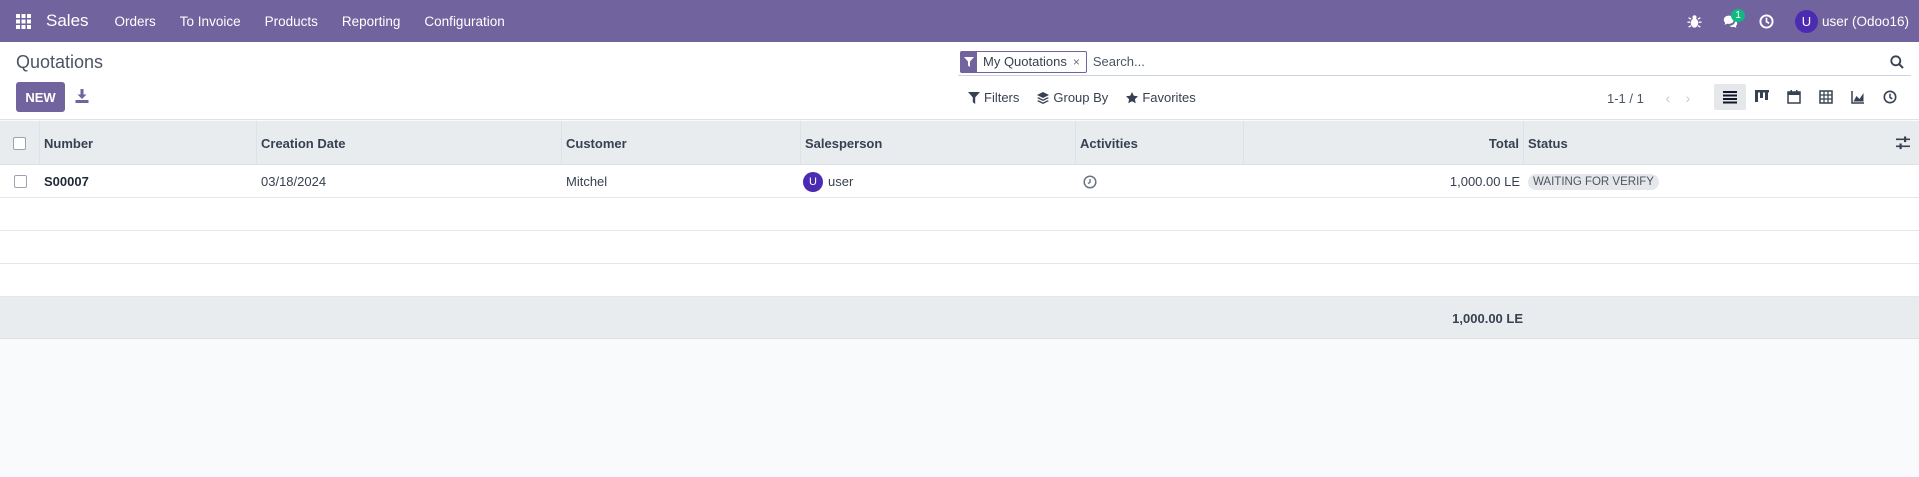 This screenshot has width=1919, height=477. What do you see at coordinates (1890, 97) in the screenshot?
I see `activity-view-icon` at bounding box center [1890, 97].